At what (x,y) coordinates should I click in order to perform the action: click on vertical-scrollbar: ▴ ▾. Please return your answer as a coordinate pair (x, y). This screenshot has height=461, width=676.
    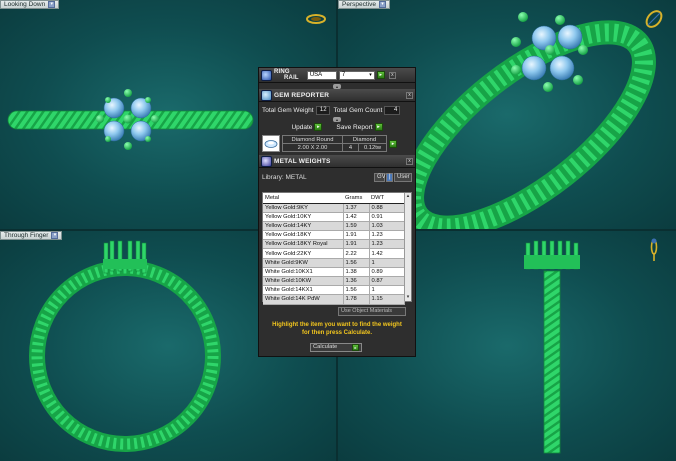
    Looking at the image, I should click on (407, 247).